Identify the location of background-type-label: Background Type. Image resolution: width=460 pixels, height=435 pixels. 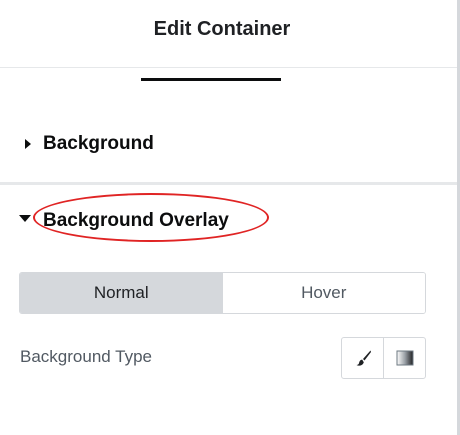
(86, 356).